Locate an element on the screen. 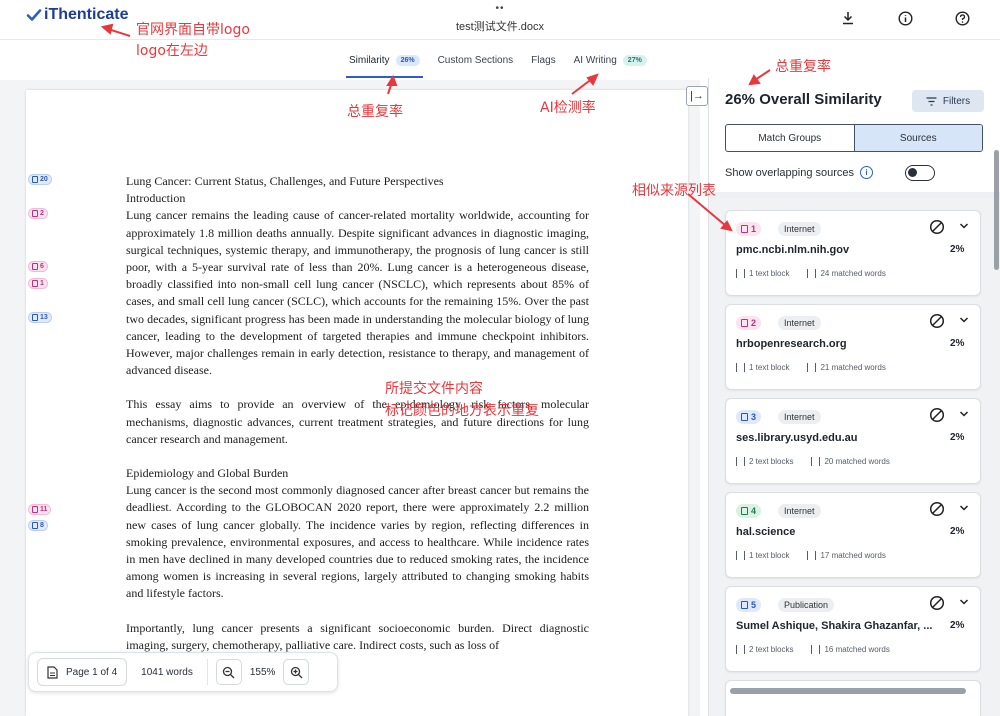 This screenshot has height=716, width=1000. overlapping-sources-row: Show overlapping sources i is located at coordinates (799, 172).